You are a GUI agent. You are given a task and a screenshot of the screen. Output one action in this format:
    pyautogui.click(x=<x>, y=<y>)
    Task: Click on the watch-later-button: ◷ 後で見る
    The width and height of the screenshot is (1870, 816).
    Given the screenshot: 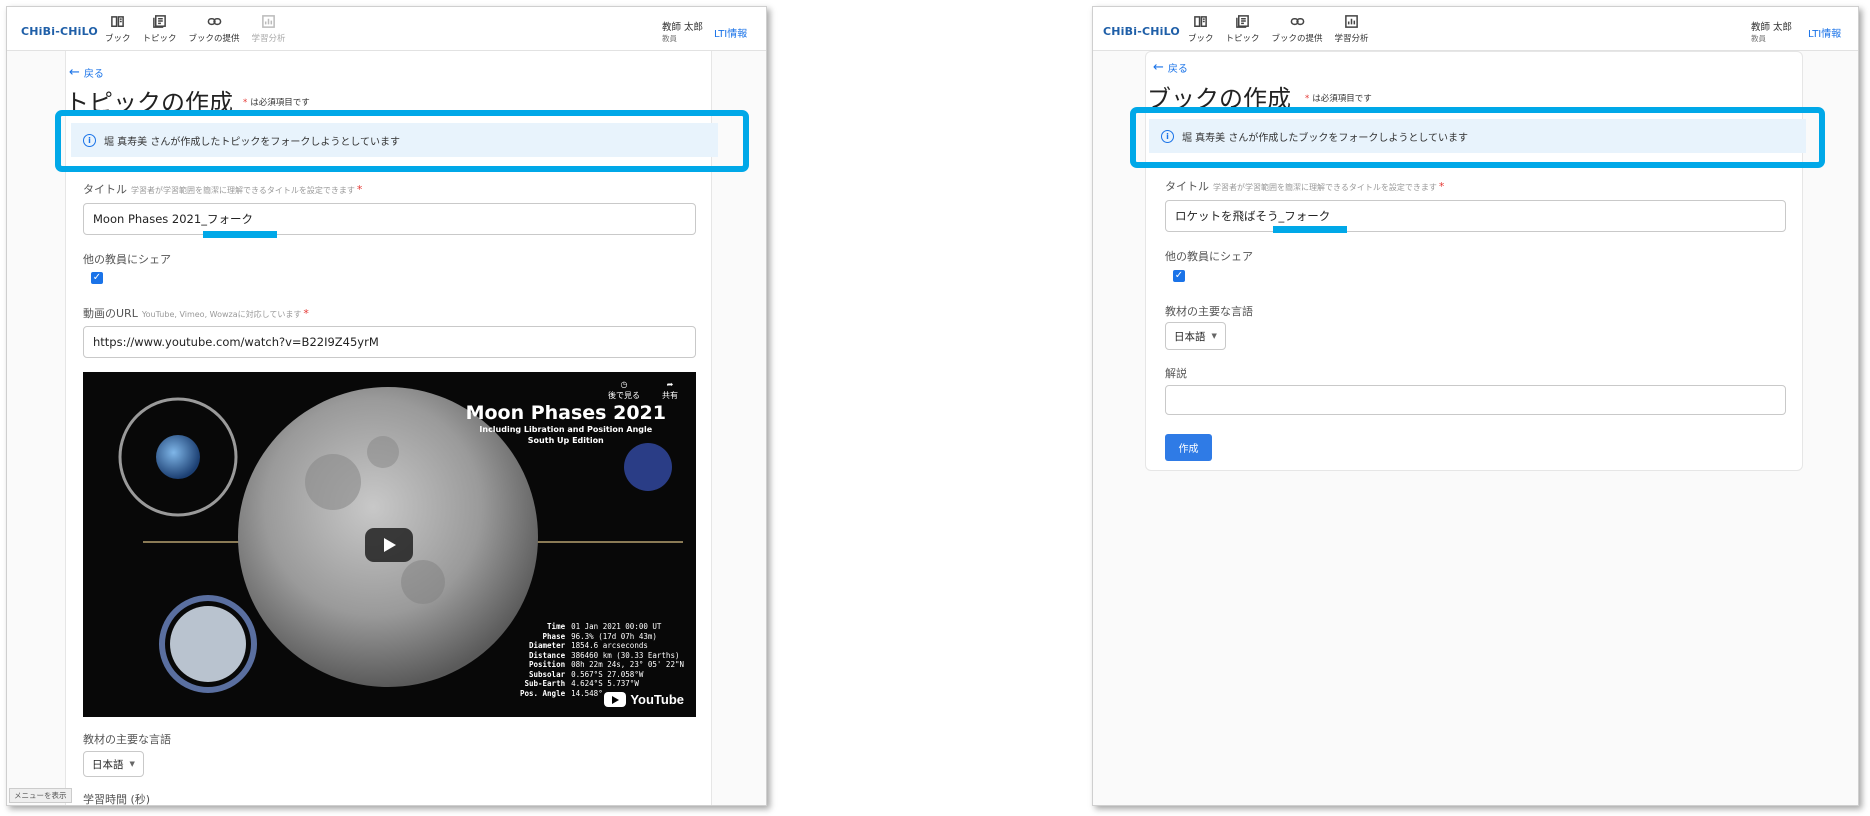 What is the action you would take?
    pyautogui.click(x=624, y=390)
    